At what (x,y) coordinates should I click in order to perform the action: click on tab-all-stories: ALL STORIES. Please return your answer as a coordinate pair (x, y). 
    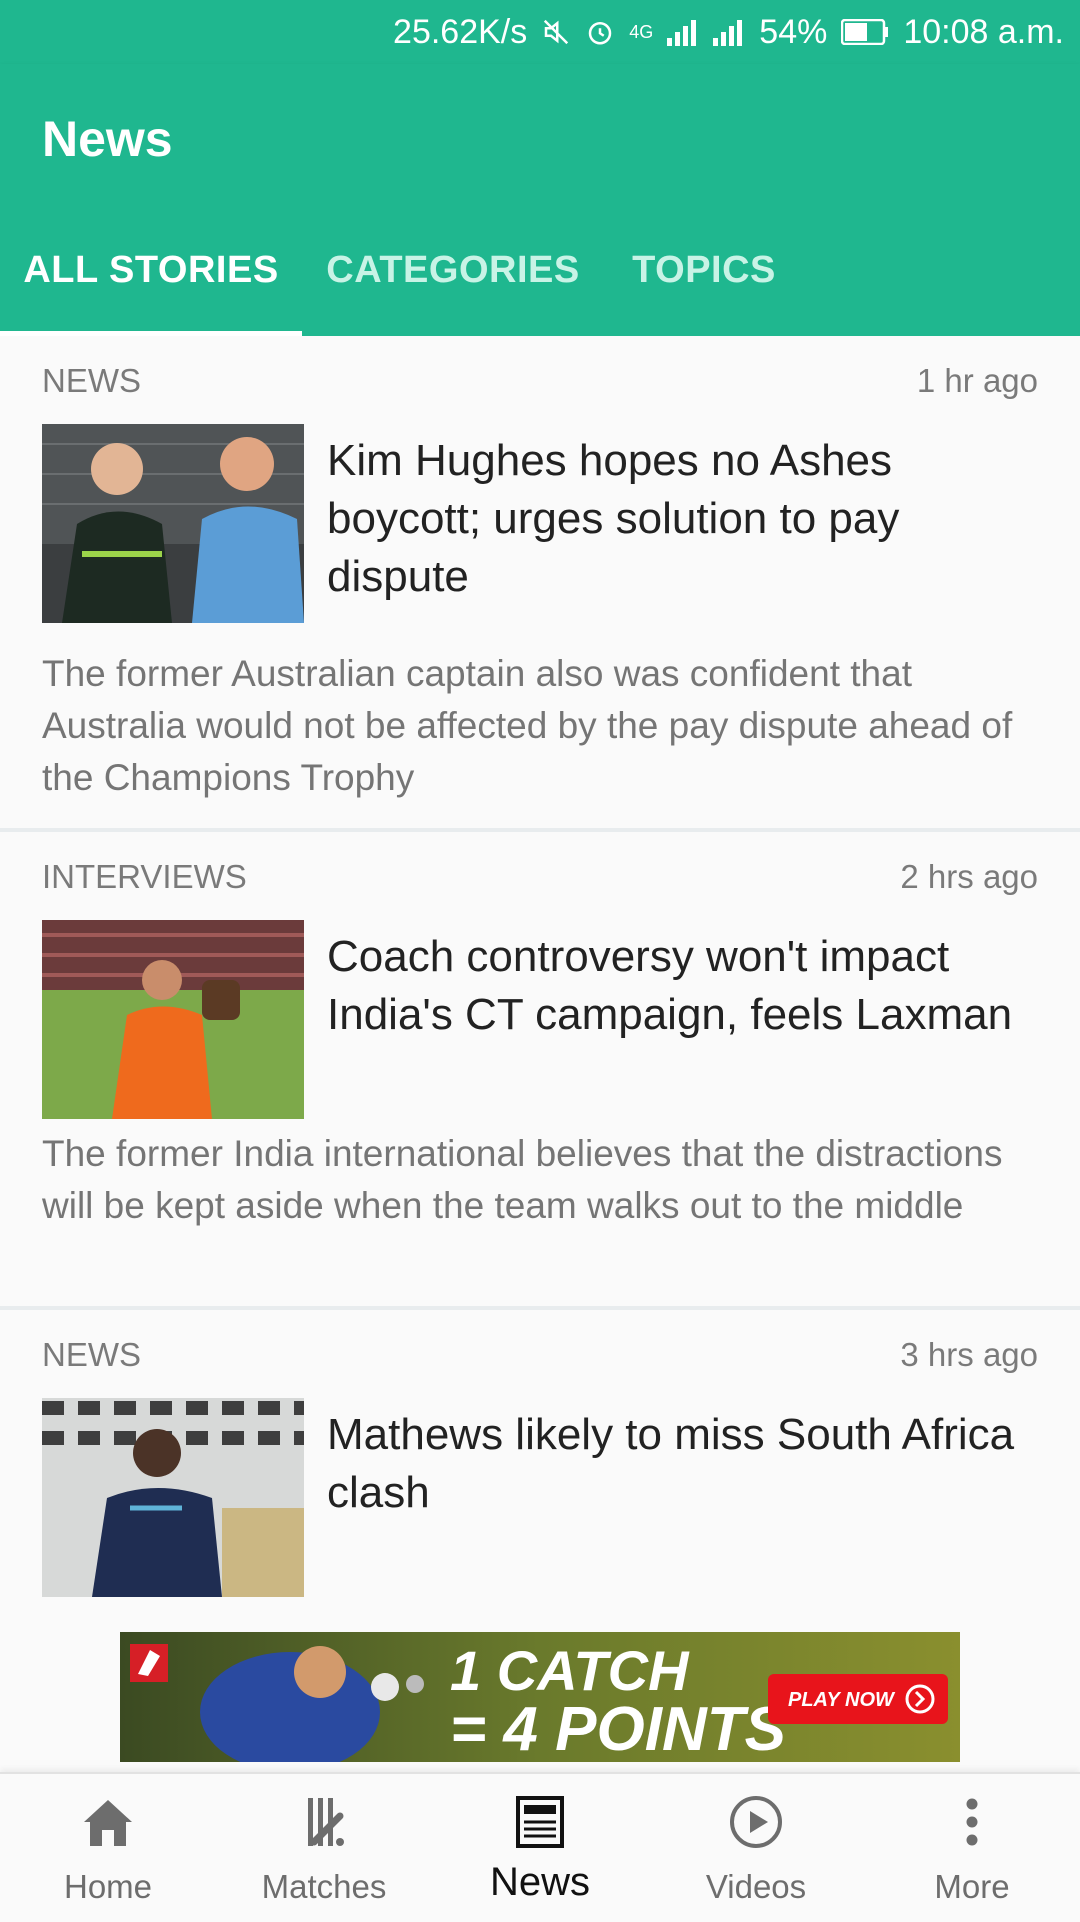
    Looking at the image, I should click on (151, 270).